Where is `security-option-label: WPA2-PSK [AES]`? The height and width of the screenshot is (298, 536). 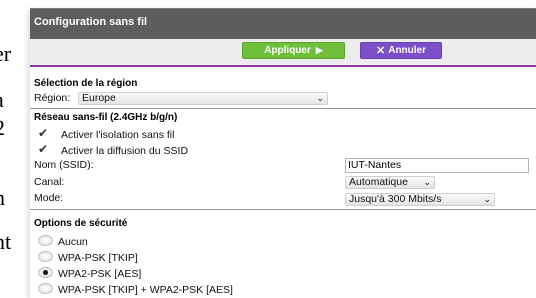 security-option-label: WPA2-PSK [AES] is located at coordinates (100, 274).